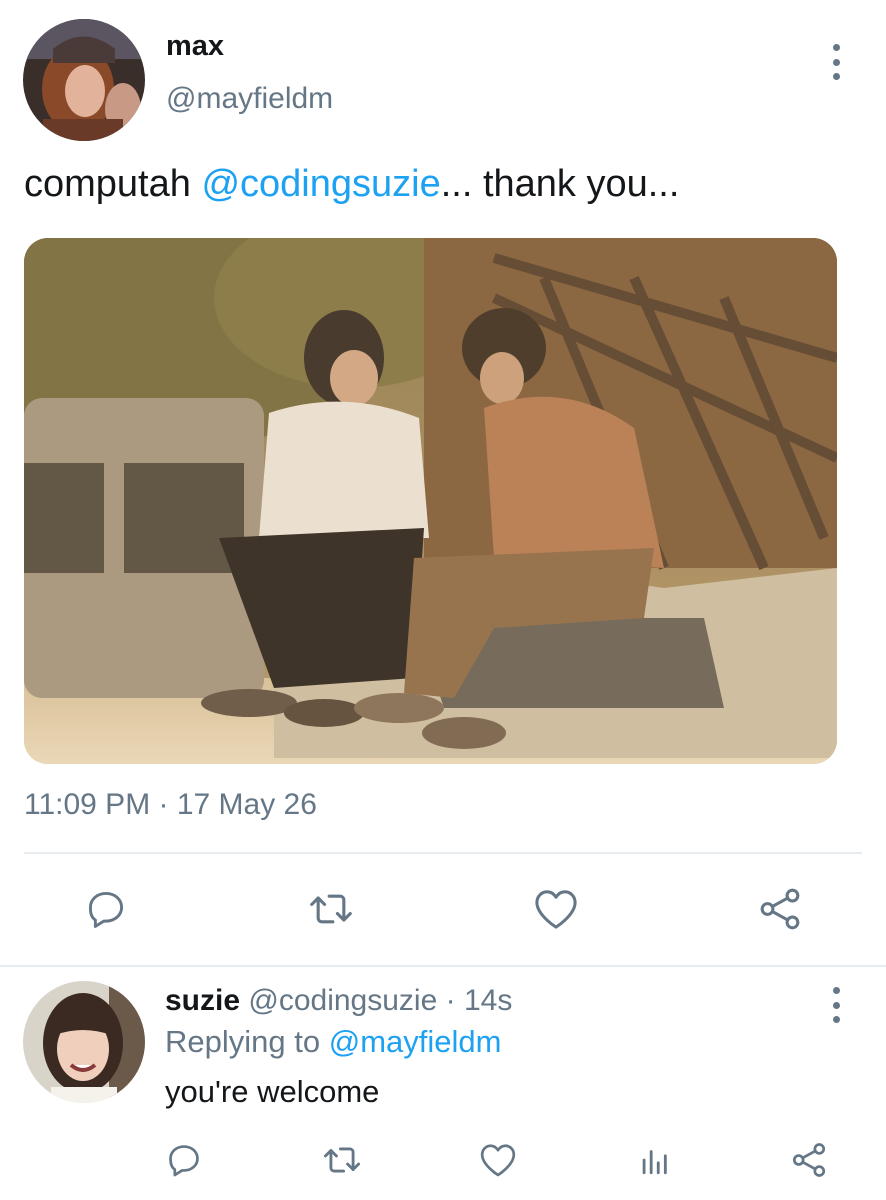 The height and width of the screenshot is (1200, 886). I want to click on reply-more-options-icon, so click(836, 1005).